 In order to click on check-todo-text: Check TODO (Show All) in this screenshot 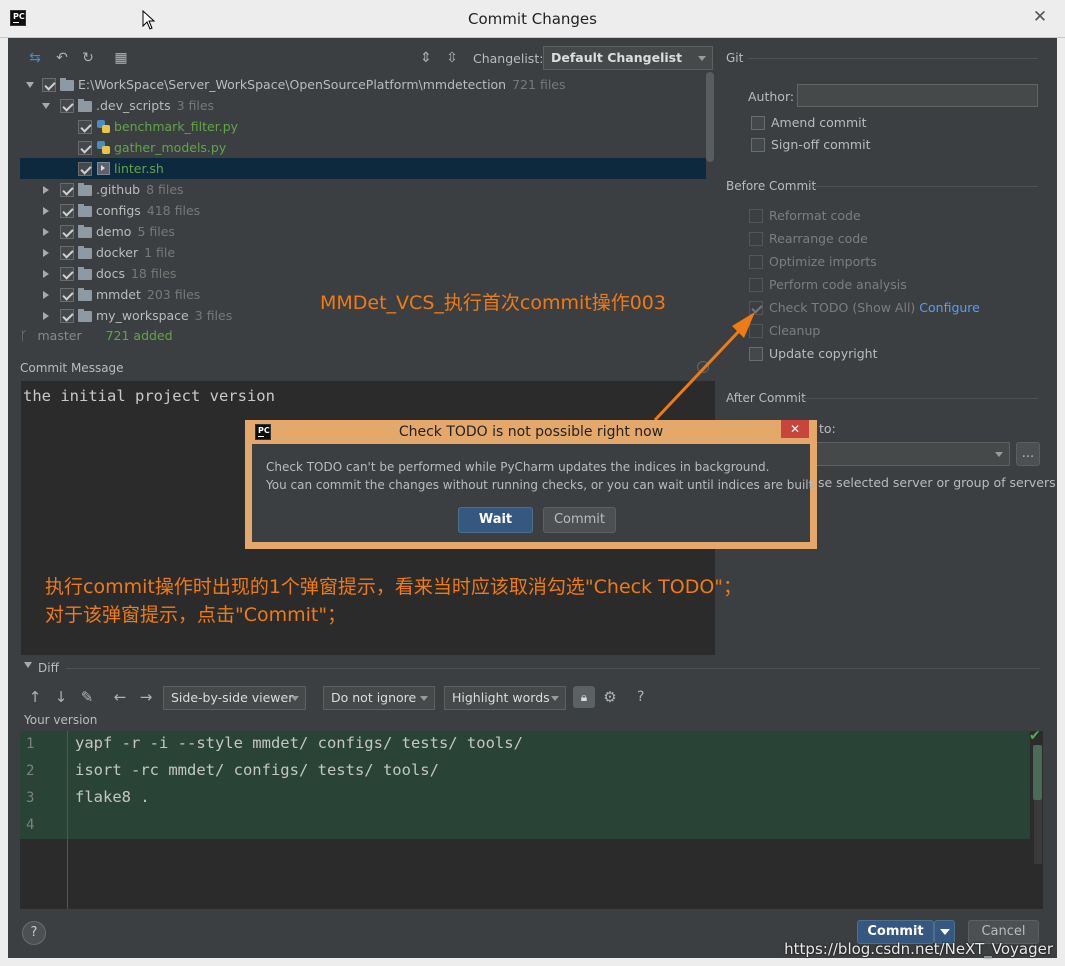, I will do `click(842, 307)`.